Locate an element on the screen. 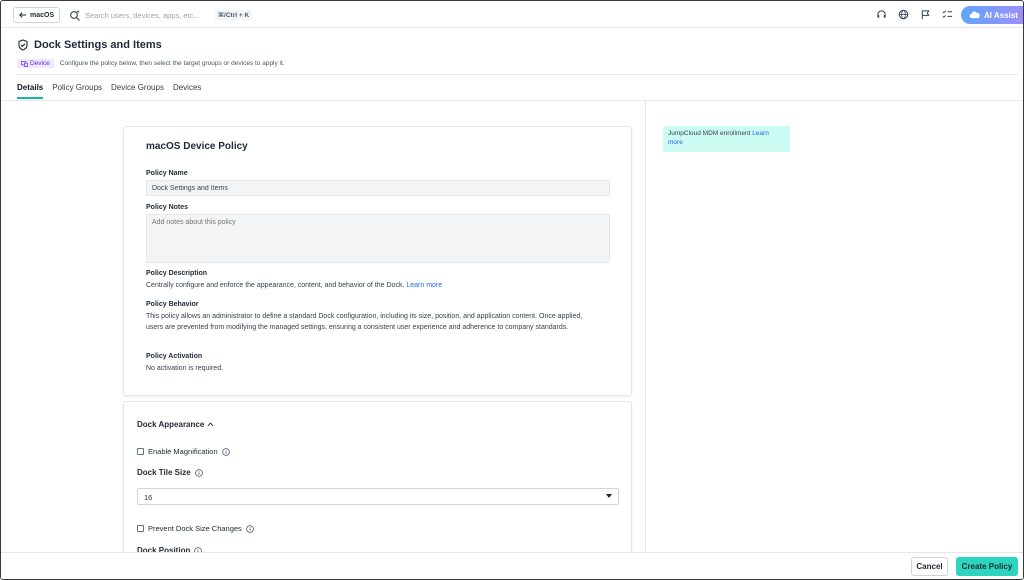 The height and width of the screenshot is (580, 1024). mdm-notice: JumpCloud MDM enrollment Learn more is located at coordinates (726, 139).